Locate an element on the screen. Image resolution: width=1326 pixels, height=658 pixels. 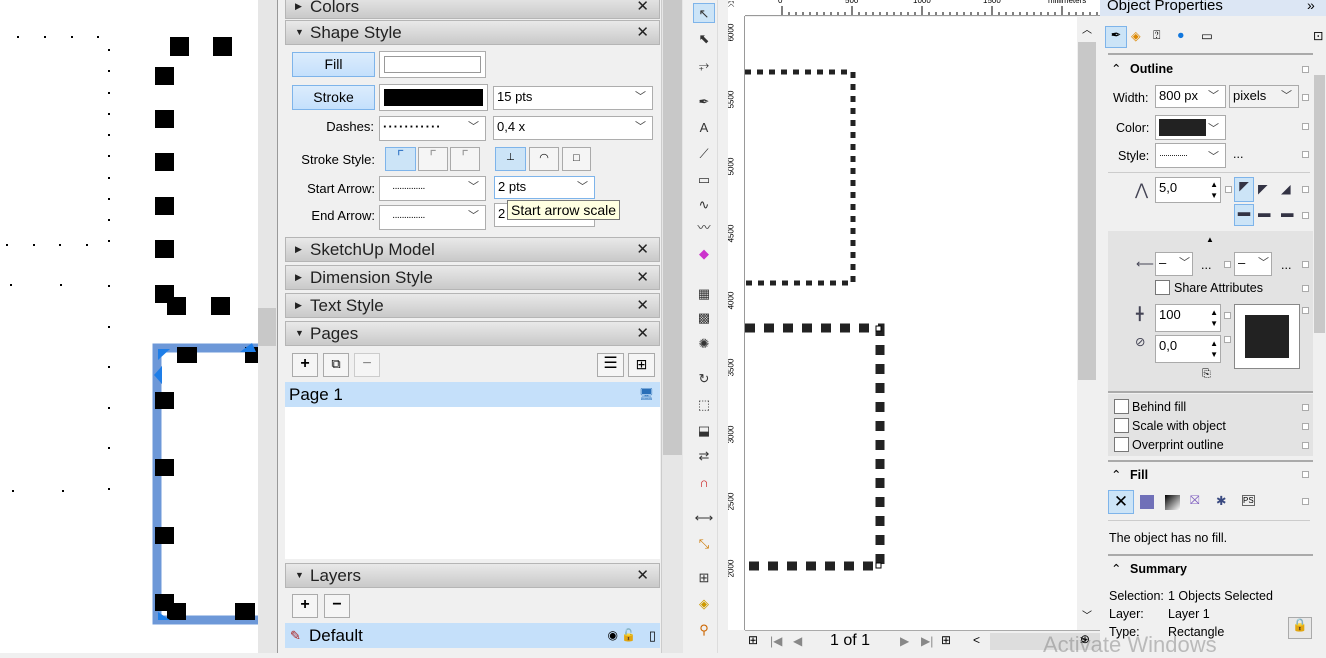
outline-color-picker: ﹀ is located at coordinates (1190, 127).